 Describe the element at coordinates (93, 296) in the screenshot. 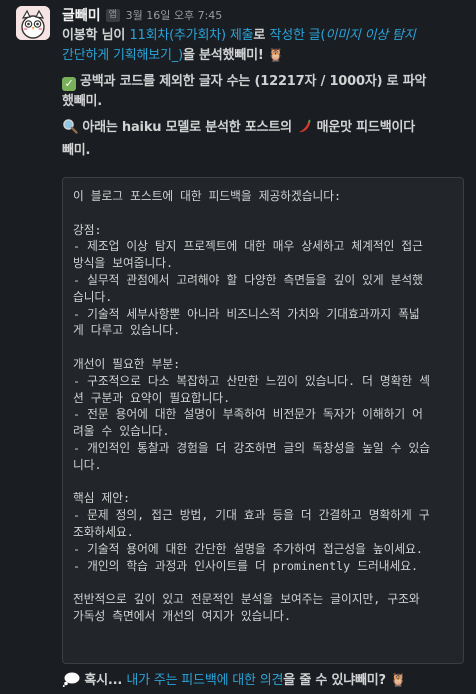

I see `feedback-line: 습니다.` at that location.